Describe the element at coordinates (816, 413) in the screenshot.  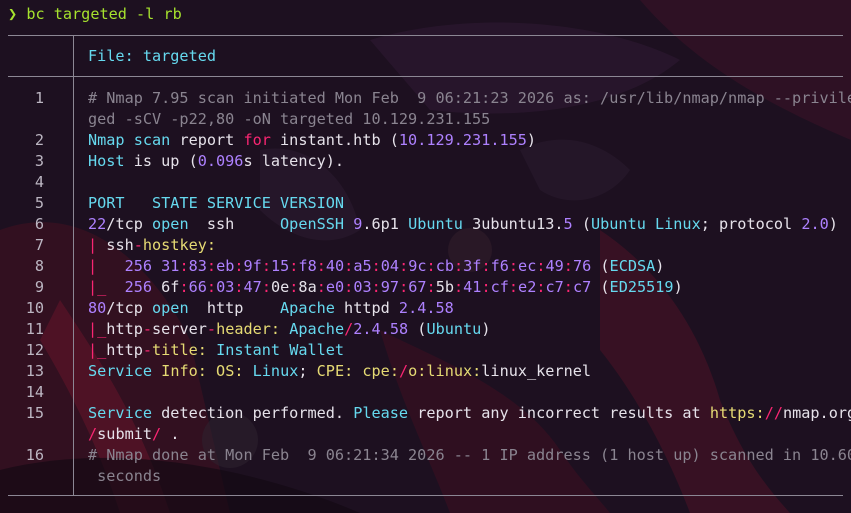
I see `token: nmap.org` at that location.